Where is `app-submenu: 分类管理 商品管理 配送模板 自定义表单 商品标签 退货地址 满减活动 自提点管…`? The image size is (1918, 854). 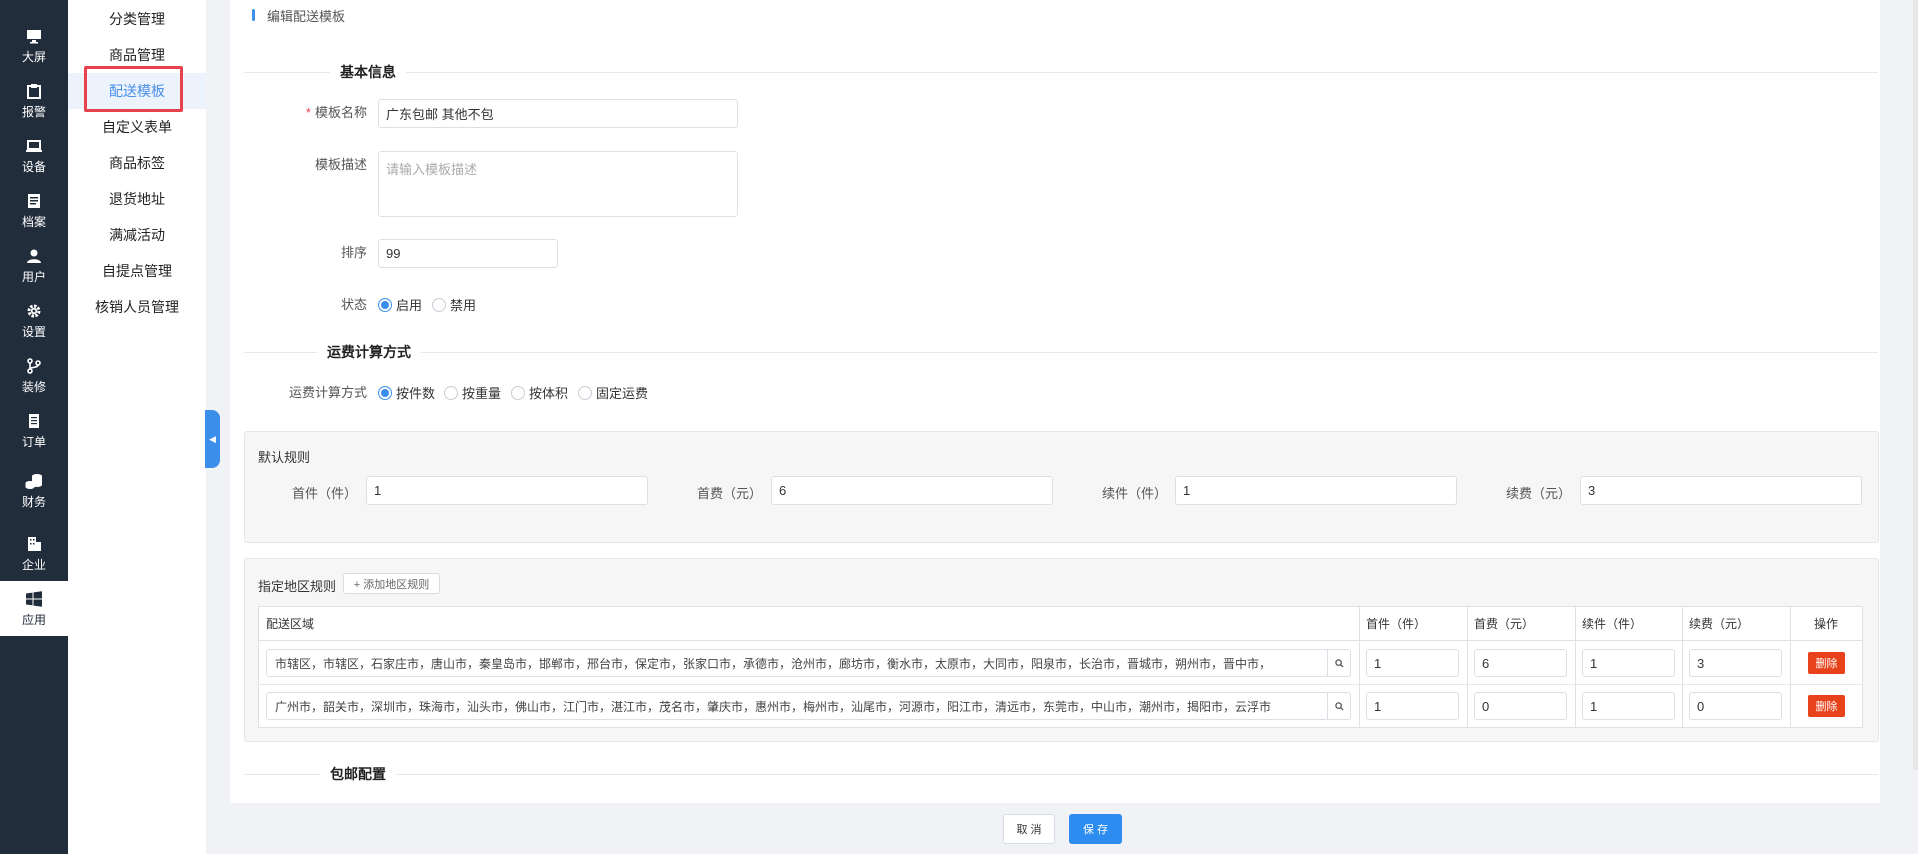
app-submenu: 分类管理 商品管理 配送模板 自定义表单 商品标签 退货地址 满减活动 自提点管… is located at coordinates (137, 427).